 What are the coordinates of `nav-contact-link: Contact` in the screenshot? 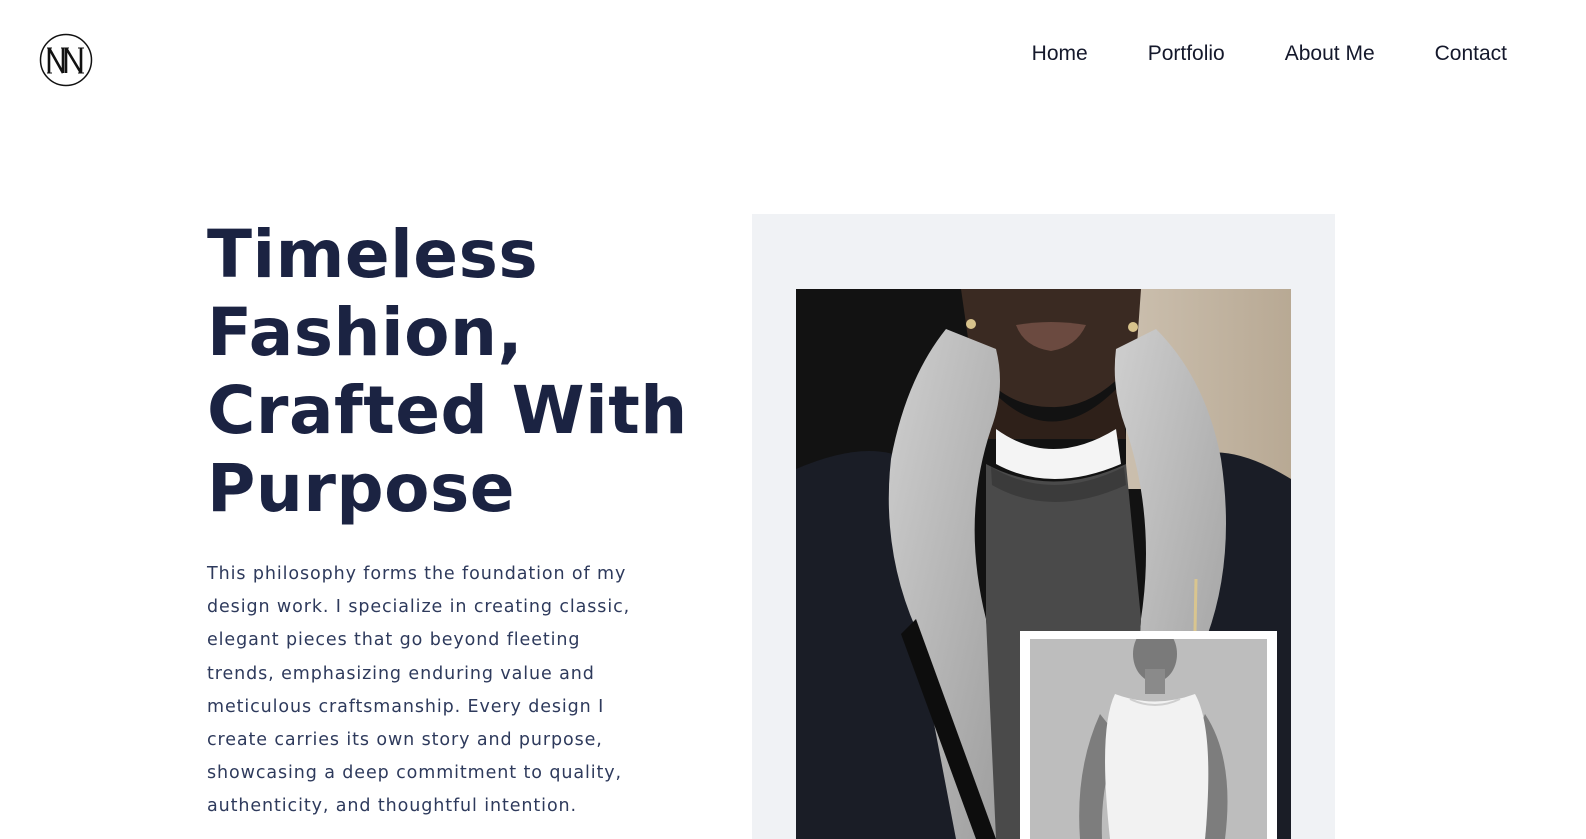 It's located at (1471, 54).